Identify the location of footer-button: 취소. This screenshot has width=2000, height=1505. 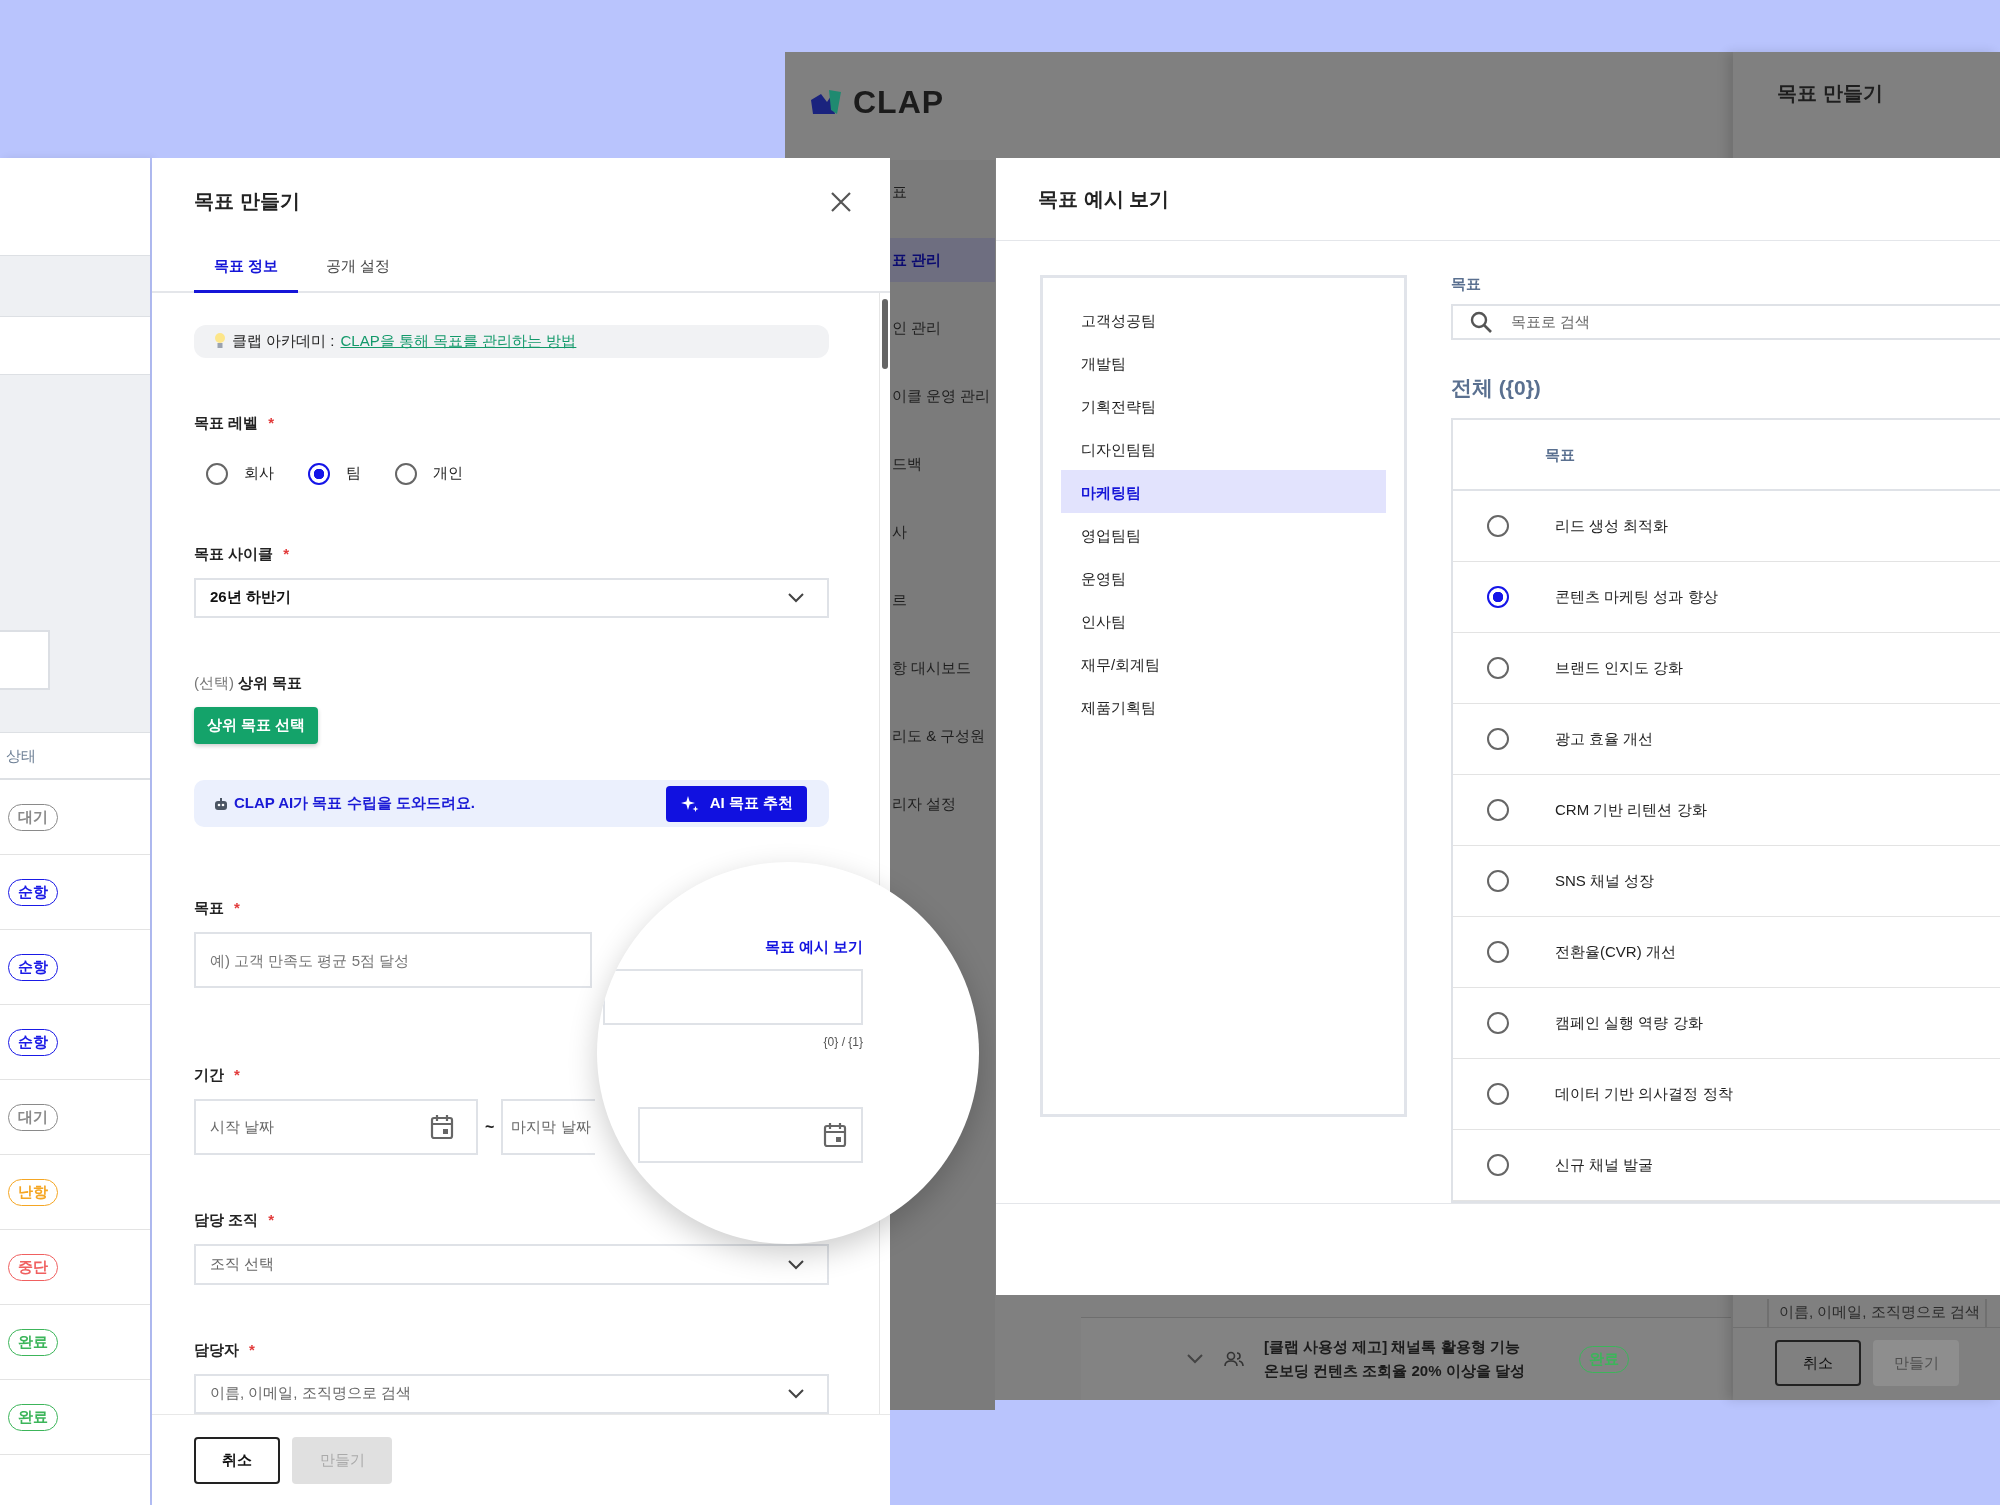
(237, 1460).